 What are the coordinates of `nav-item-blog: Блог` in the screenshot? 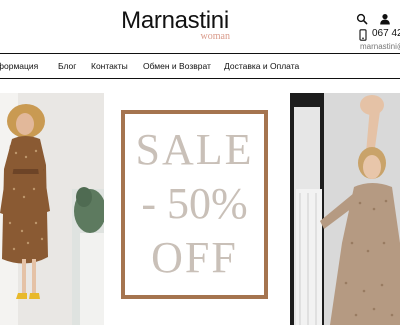 It's located at (67, 66).